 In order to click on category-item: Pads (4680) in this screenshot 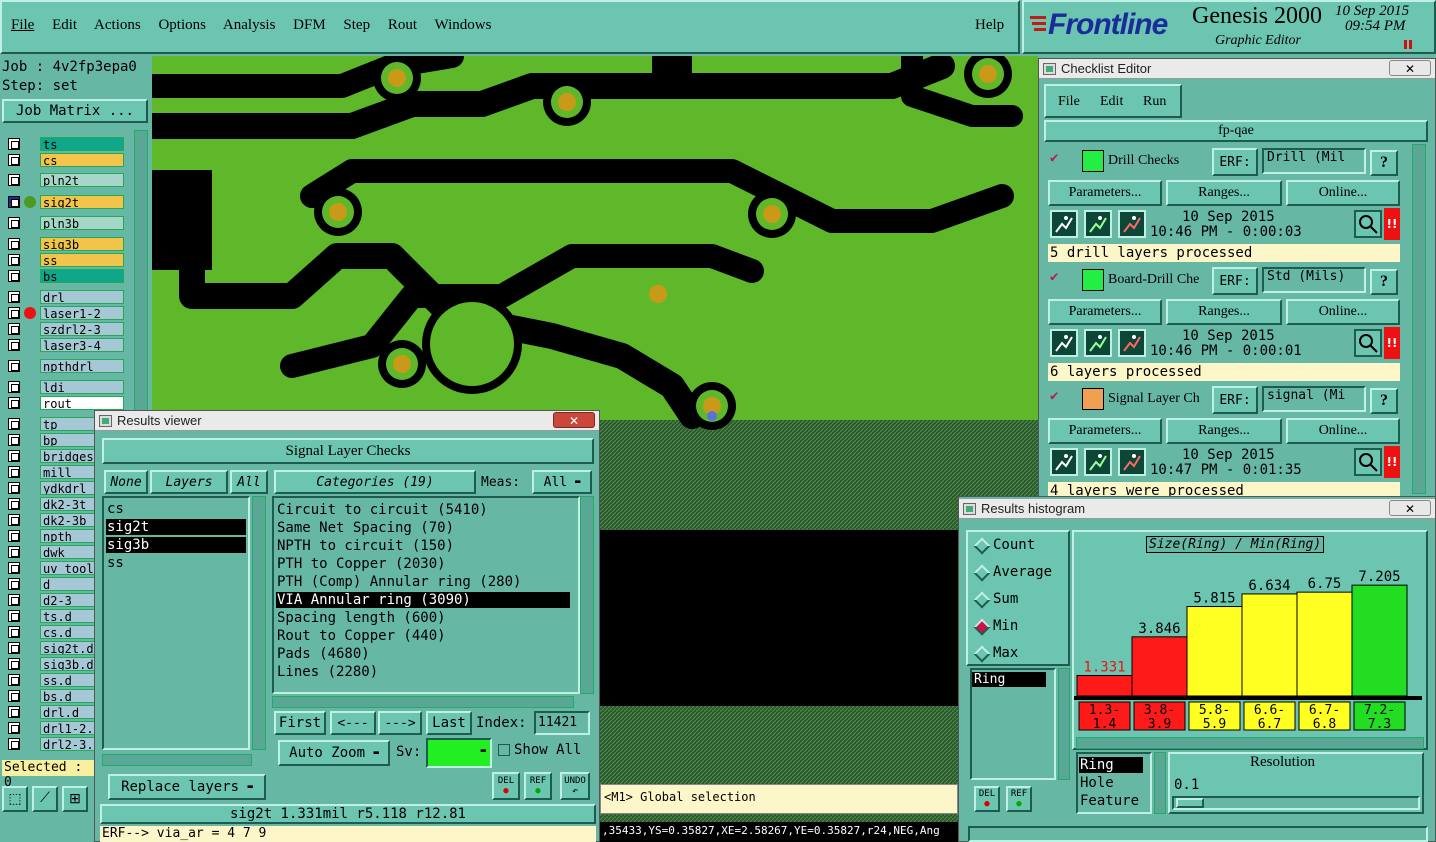, I will do `click(423, 654)`.